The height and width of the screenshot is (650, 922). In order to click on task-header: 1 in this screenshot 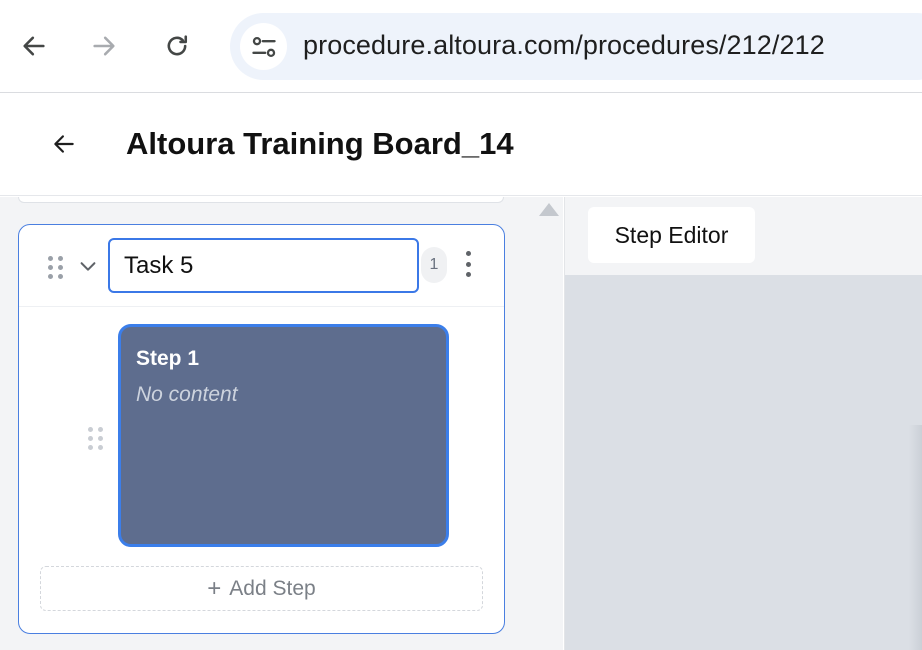, I will do `click(261, 266)`.